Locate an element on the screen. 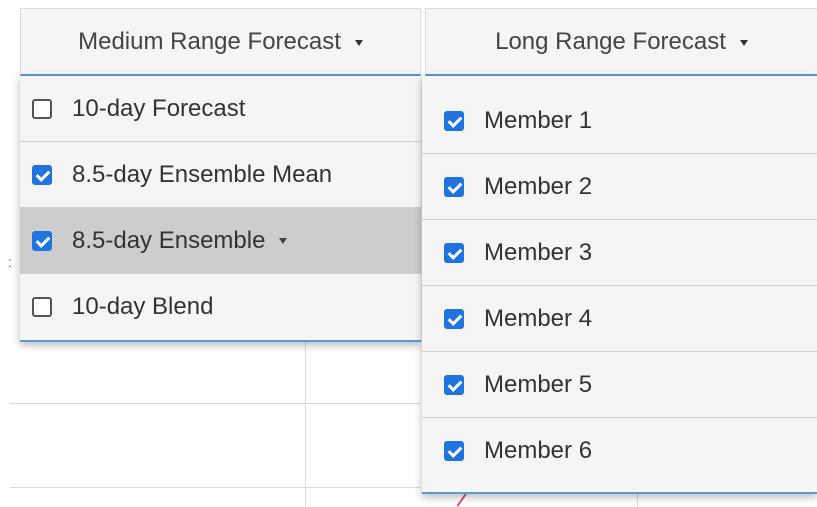 Image resolution: width=817 pixels, height=507 pixels. menu-item-label: 10-day Forecast is located at coordinates (159, 108).